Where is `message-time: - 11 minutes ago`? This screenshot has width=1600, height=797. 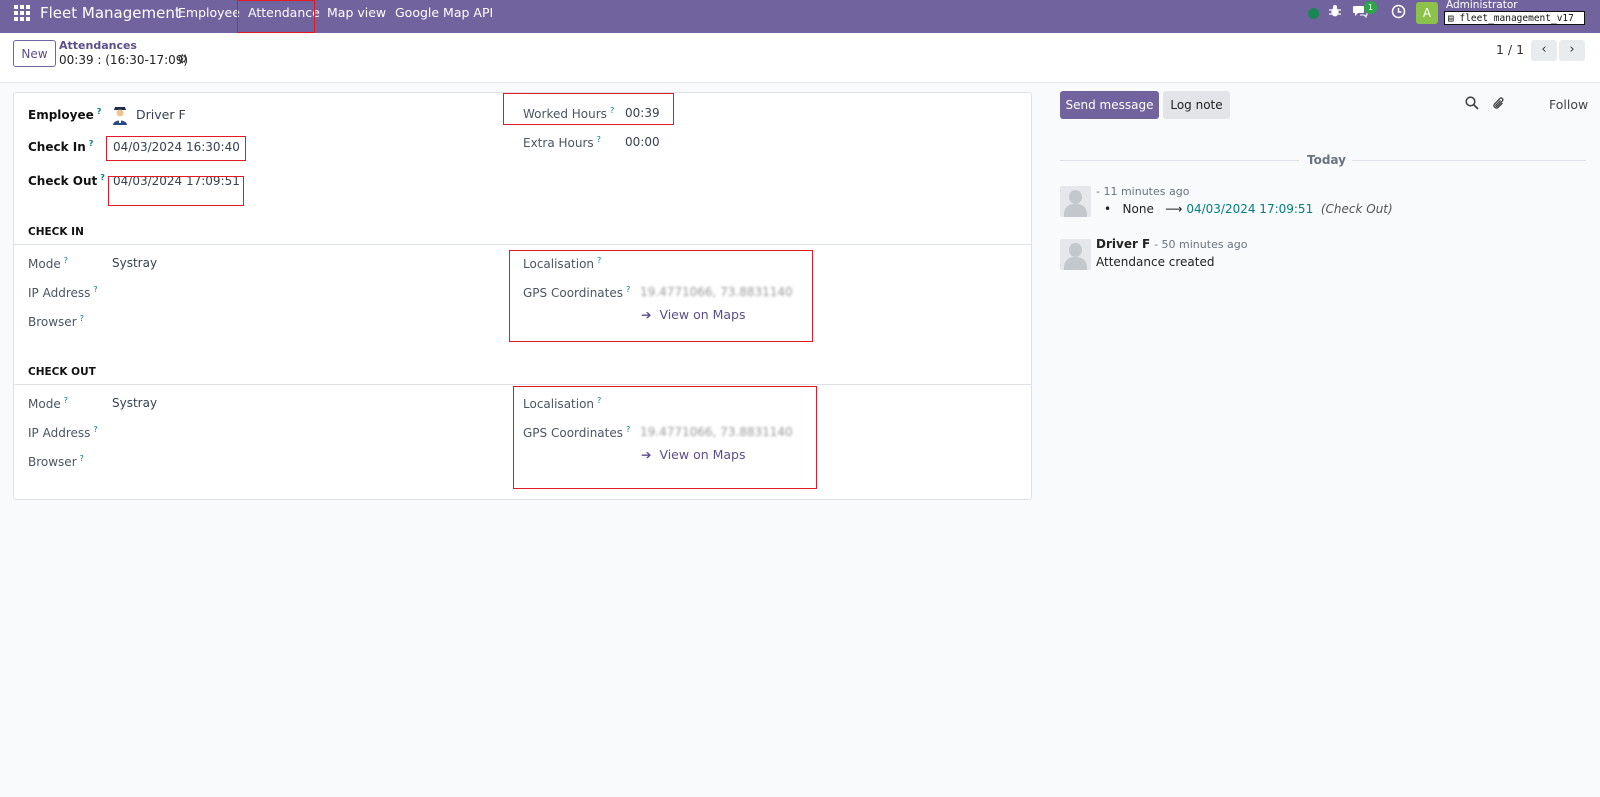 message-time: - 11 minutes ago is located at coordinates (1143, 191).